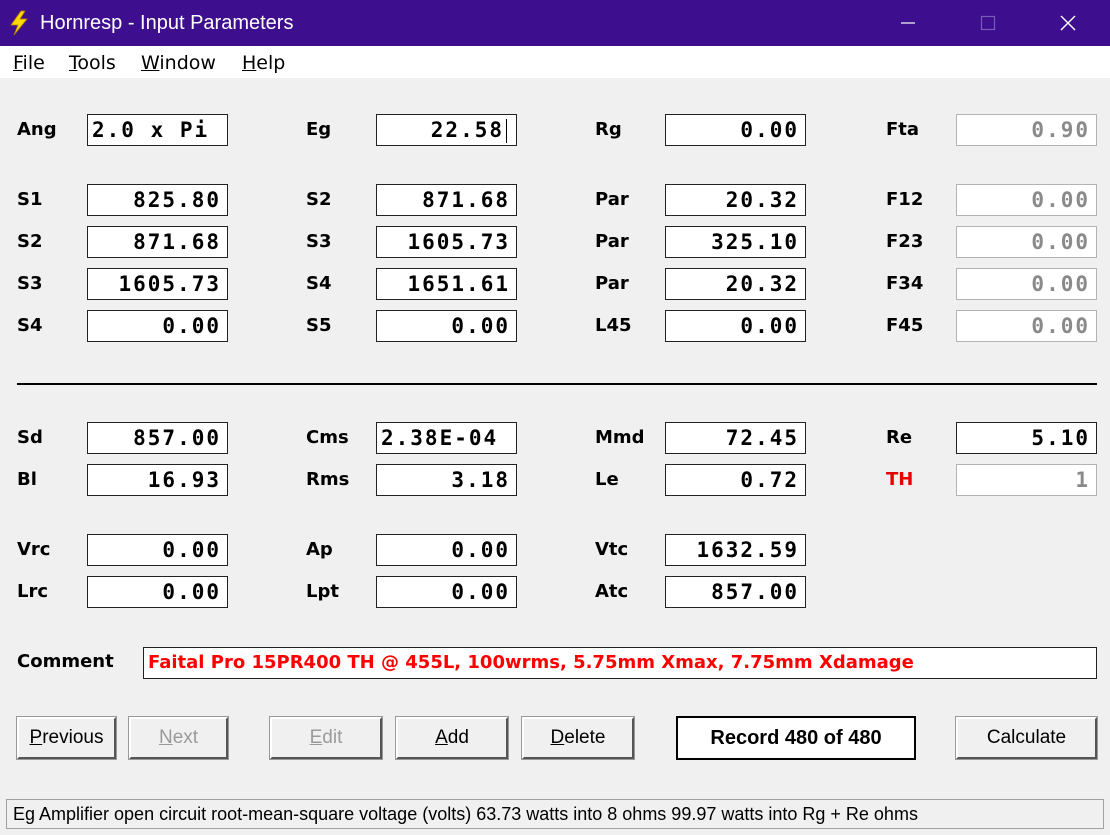 This screenshot has height=835, width=1110. I want to click on field-f23: 0.00, so click(1026, 242).